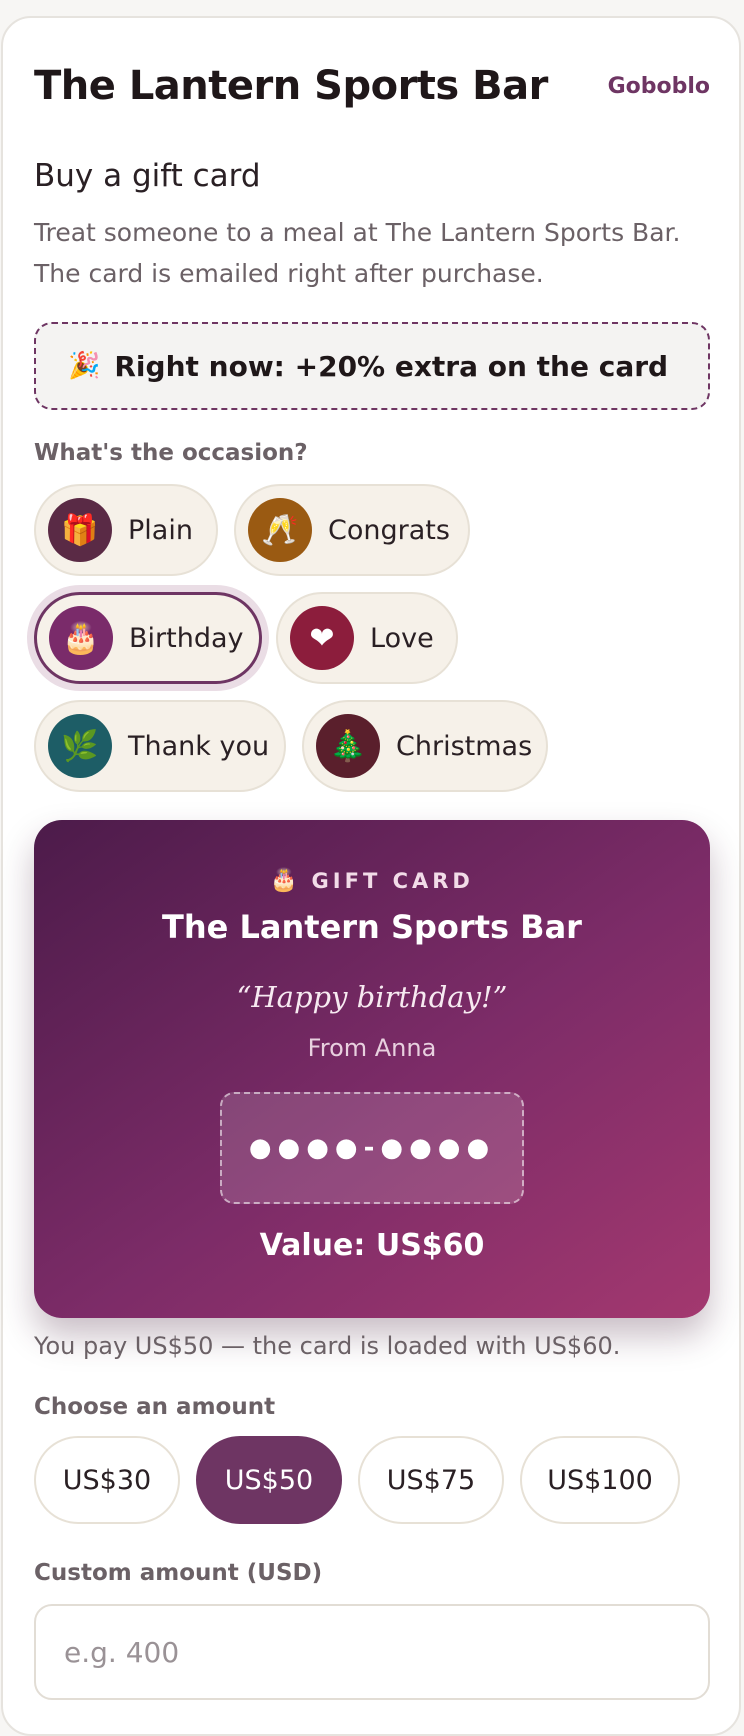 This screenshot has height=1736, width=744. I want to click on brand-link: Goboblo, so click(659, 86).